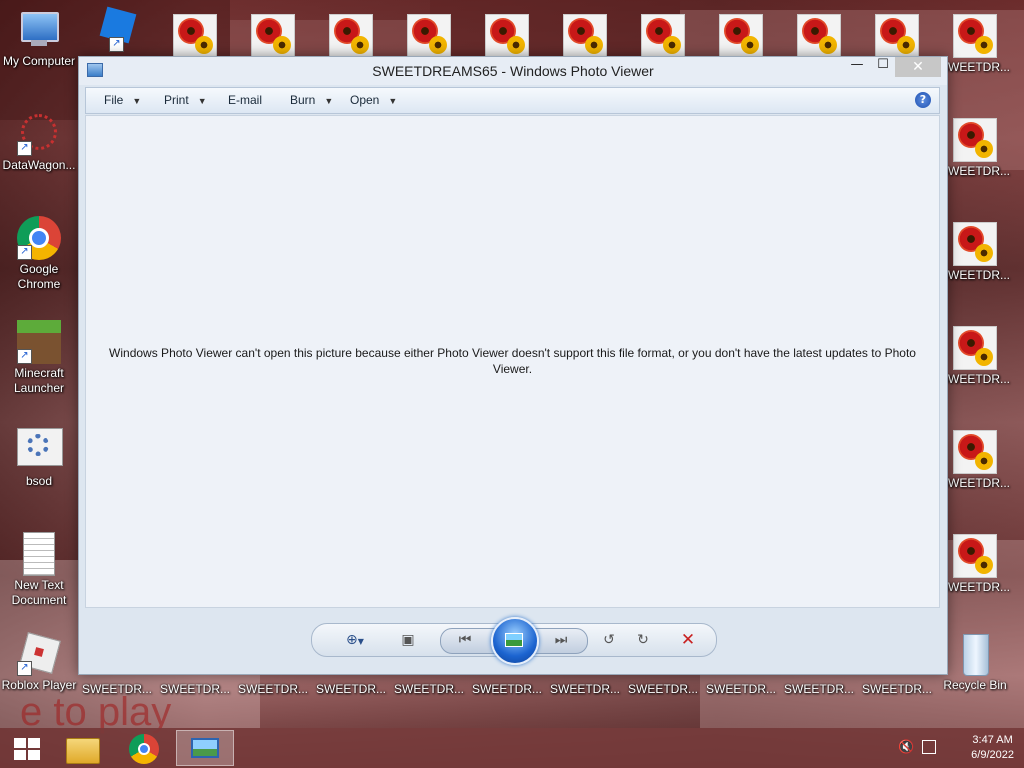 This screenshot has width=1024, height=768. I want to click on desktop-icon-label: New Text Document, so click(39, 592).